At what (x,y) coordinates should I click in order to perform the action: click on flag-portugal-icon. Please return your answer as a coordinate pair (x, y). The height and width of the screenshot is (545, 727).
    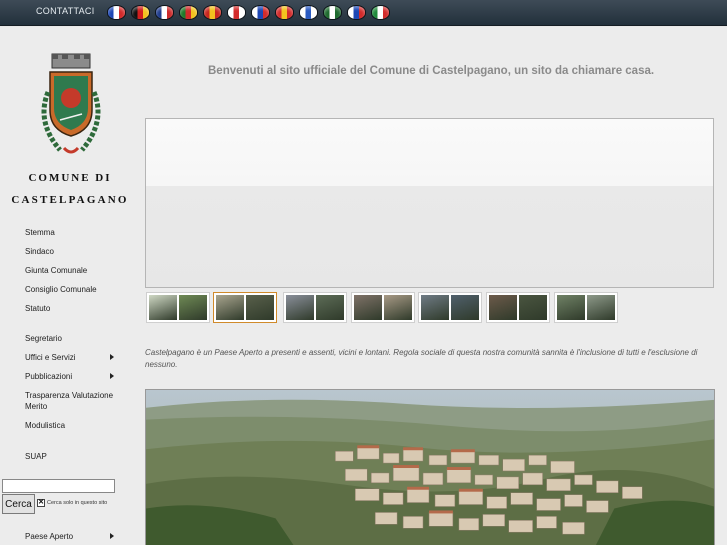
    Looking at the image, I should click on (188, 12).